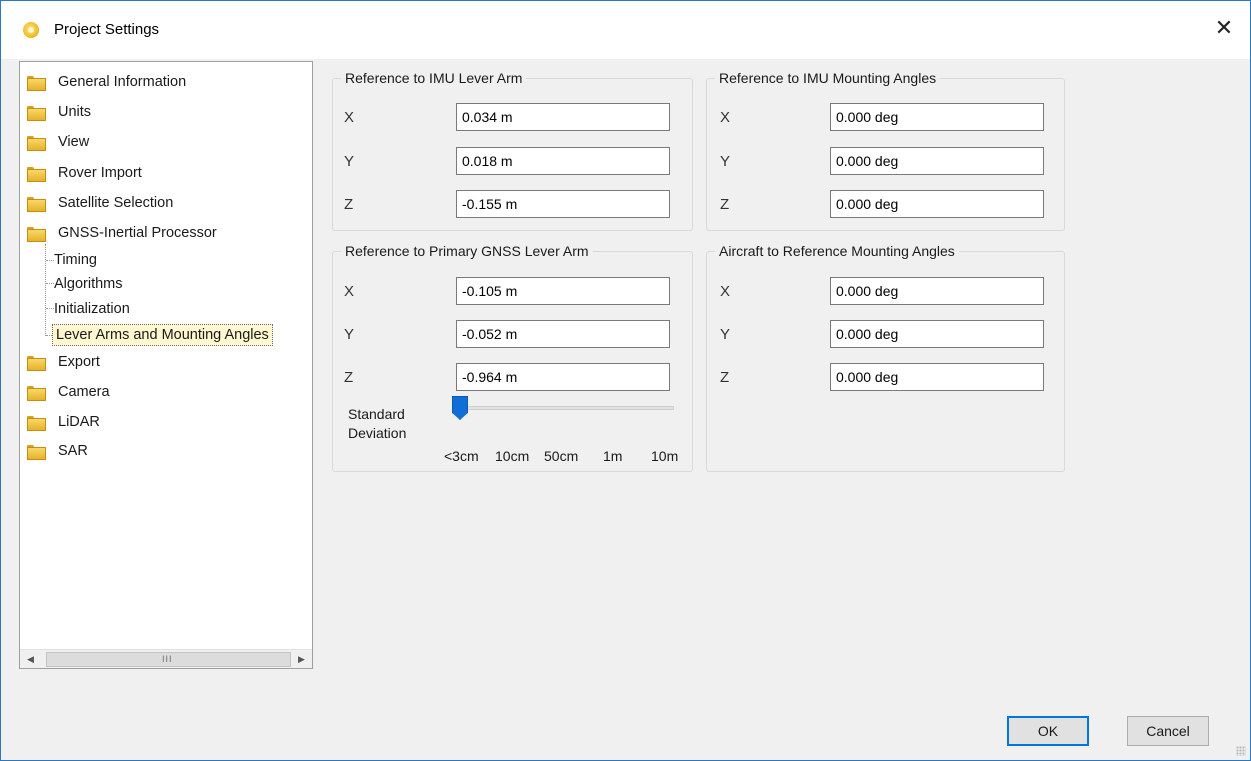 The height and width of the screenshot is (761, 1251). Describe the element at coordinates (75, 112) in the screenshot. I see `tree-item-label: Units` at that location.